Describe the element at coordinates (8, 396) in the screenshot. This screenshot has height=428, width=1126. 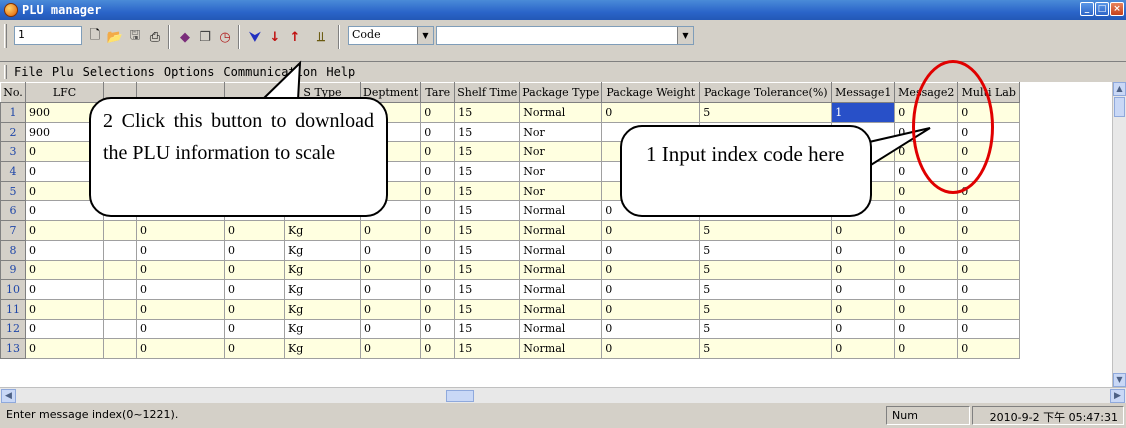
I see `scroll-left-icon: ◀` at that location.